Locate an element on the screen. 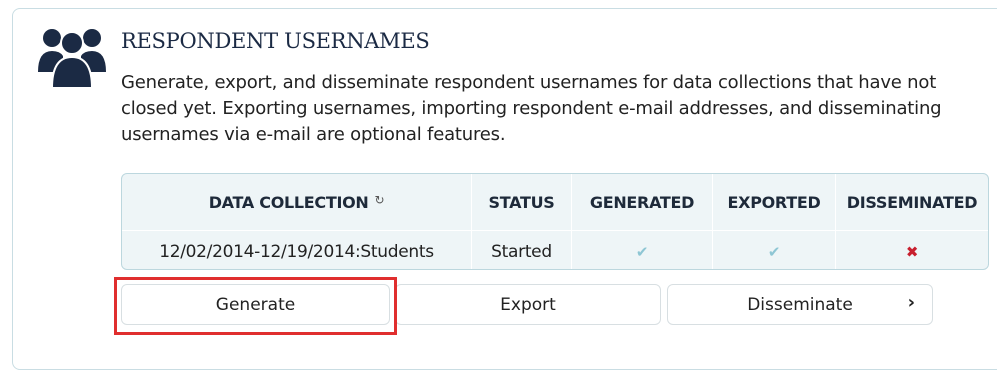 The width and height of the screenshot is (997, 370). users-group-icon is located at coordinates (72, 58).